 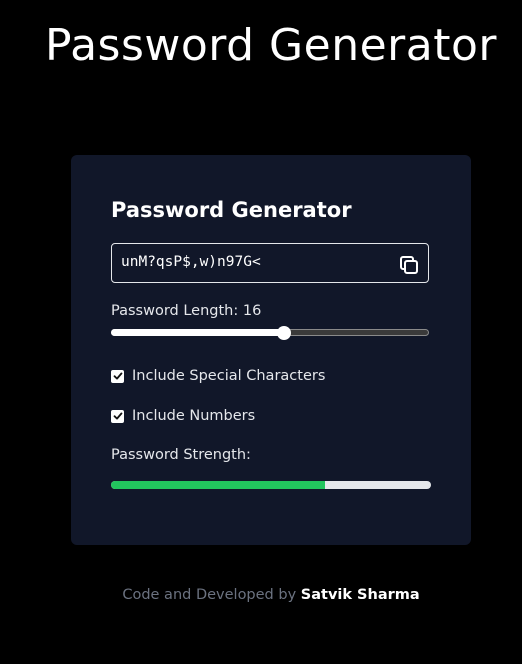 I want to click on password-length-slider, so click(x=271, y=332).